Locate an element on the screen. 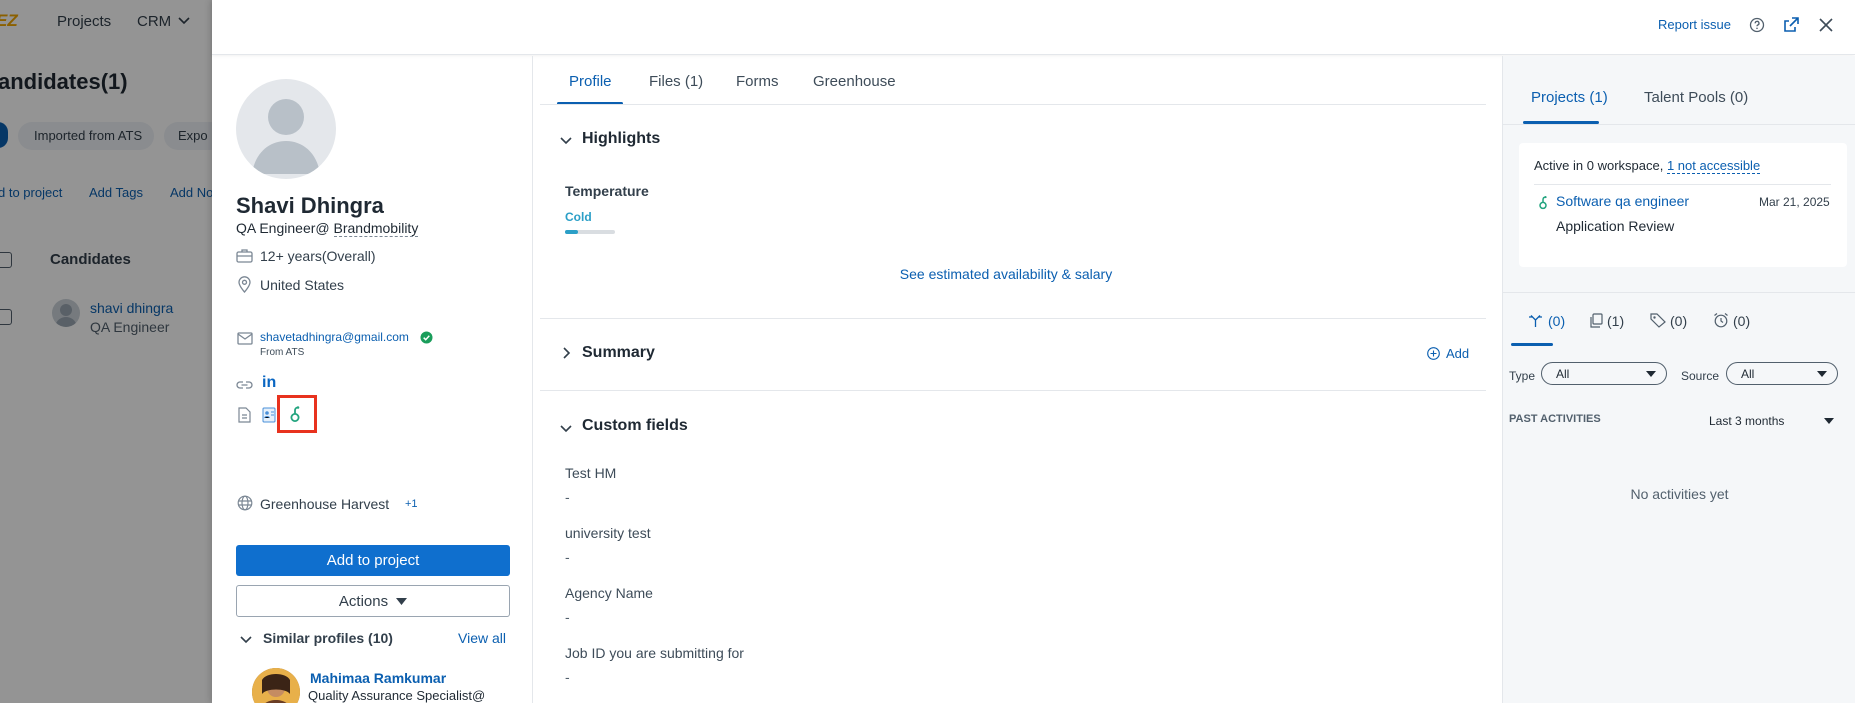 The image size is (1855, 703). field-value-agency: - is located at coordinates (567, 617).